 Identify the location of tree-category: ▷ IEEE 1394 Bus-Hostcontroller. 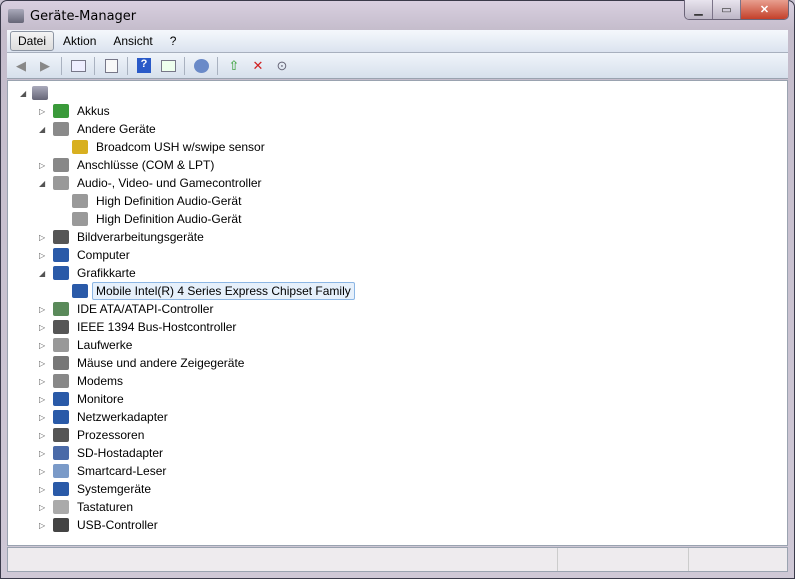
(139, 327).